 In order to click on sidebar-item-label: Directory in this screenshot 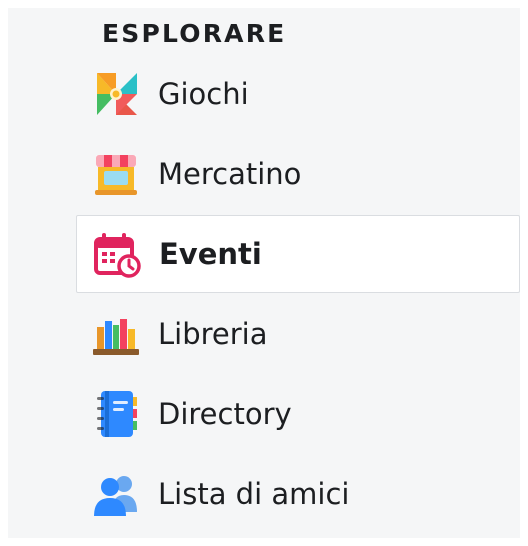, I will do `click(225, 414)`.